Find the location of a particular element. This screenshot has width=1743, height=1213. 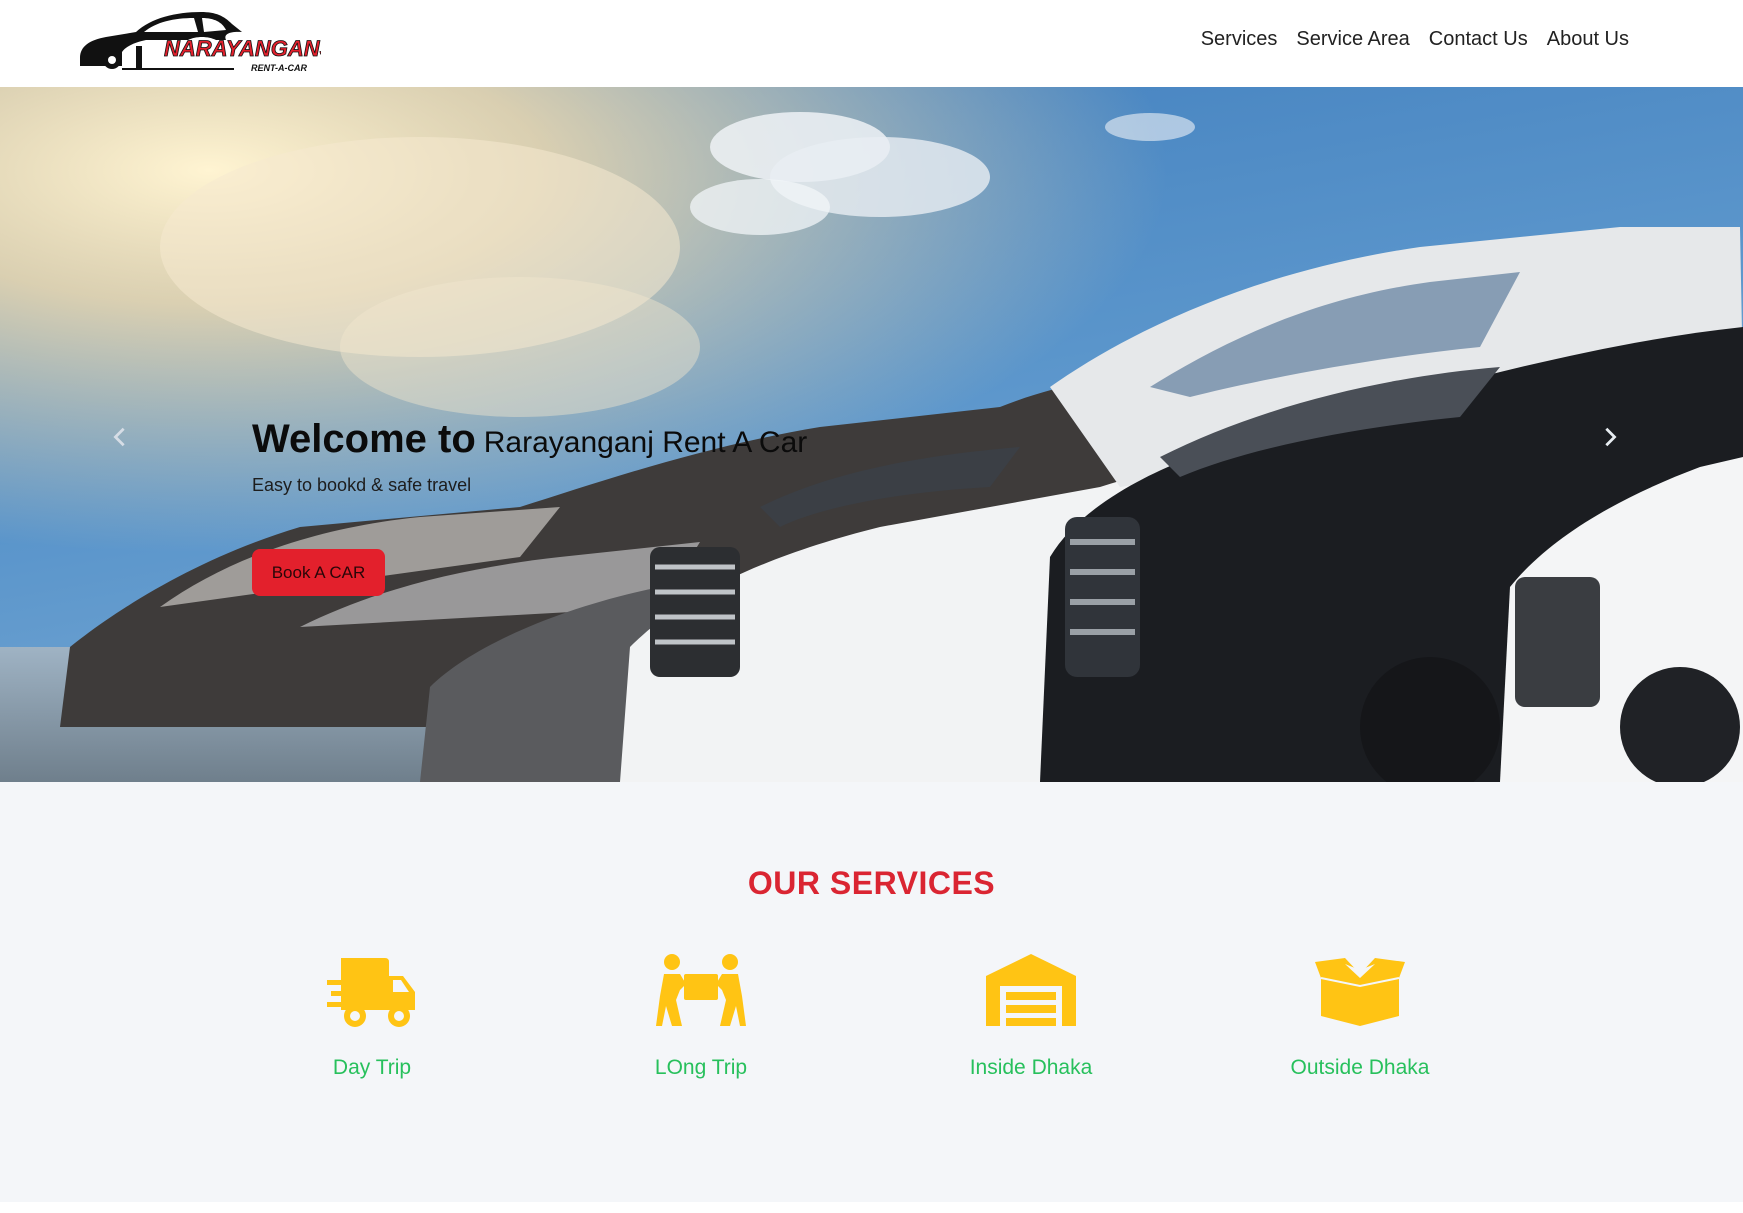

service-label: Outside Dhaka is located at coordinates (1360, 1067).